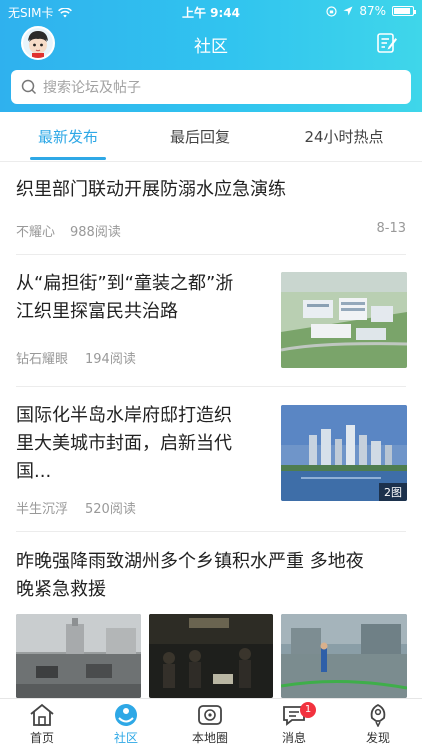 The width and height of the screenshot is (422, 750). I want to click on tab-label: 社区, so click(125, 738).